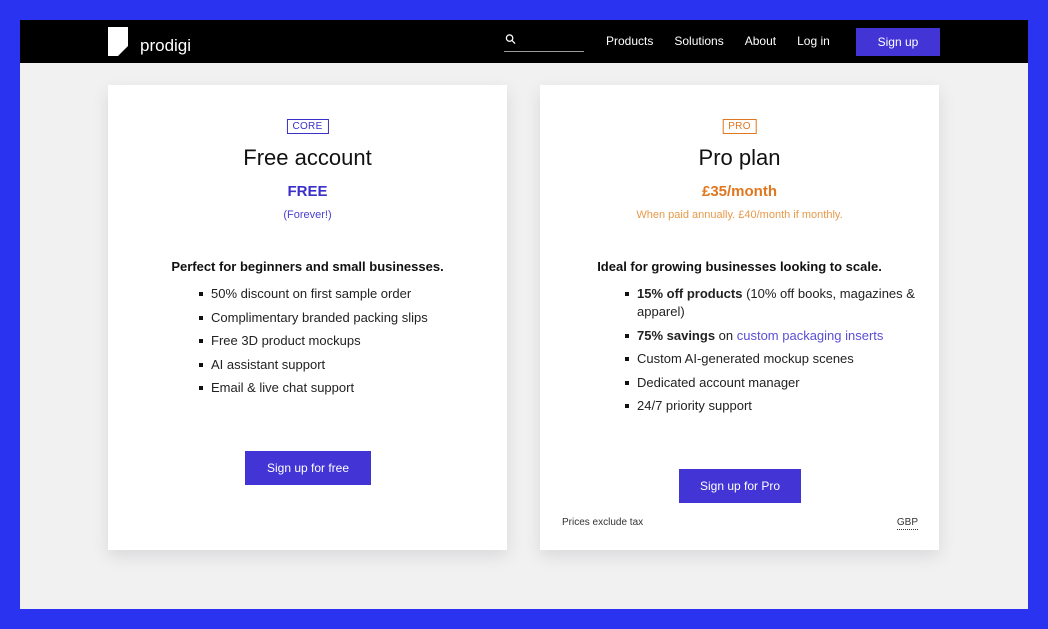 The height and width of the screenshot is (629, 1048). I want to click on feature-text: on, so click(726, 335).